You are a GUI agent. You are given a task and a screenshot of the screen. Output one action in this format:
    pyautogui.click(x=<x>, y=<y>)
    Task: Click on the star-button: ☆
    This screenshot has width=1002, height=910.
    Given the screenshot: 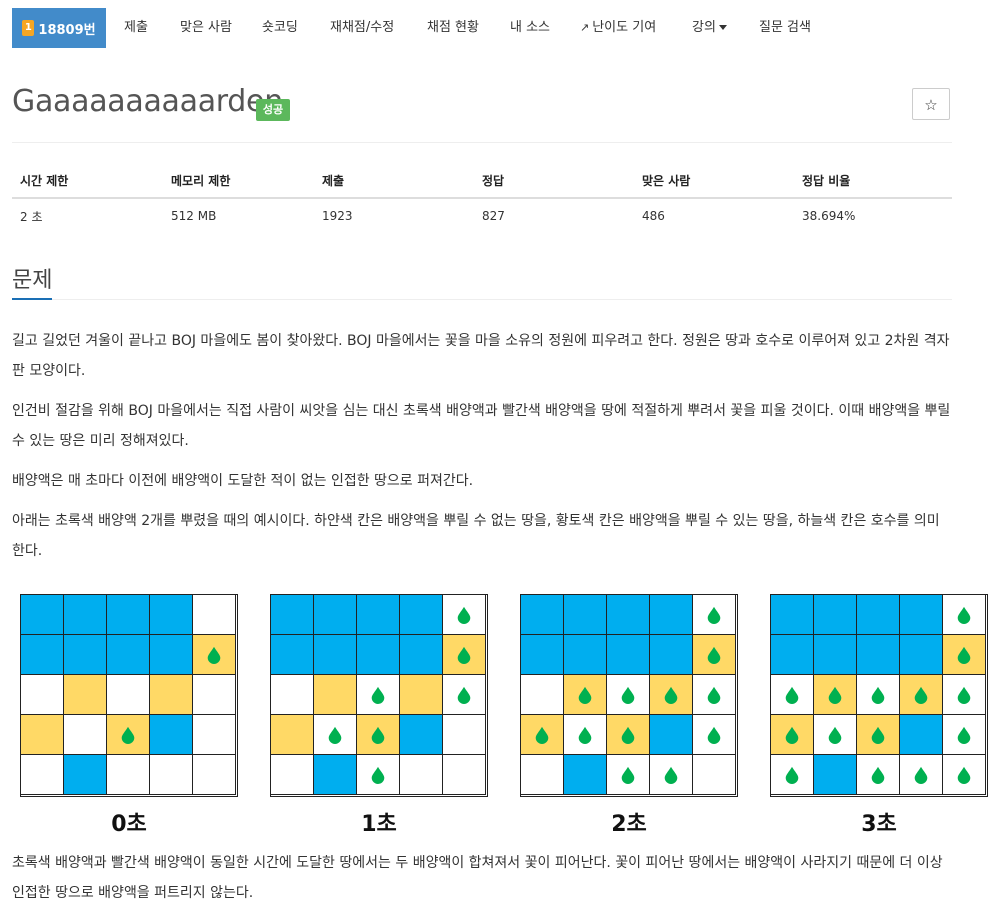 What is the action you would take?
    pyautogui.click(x=931, y=104)
    